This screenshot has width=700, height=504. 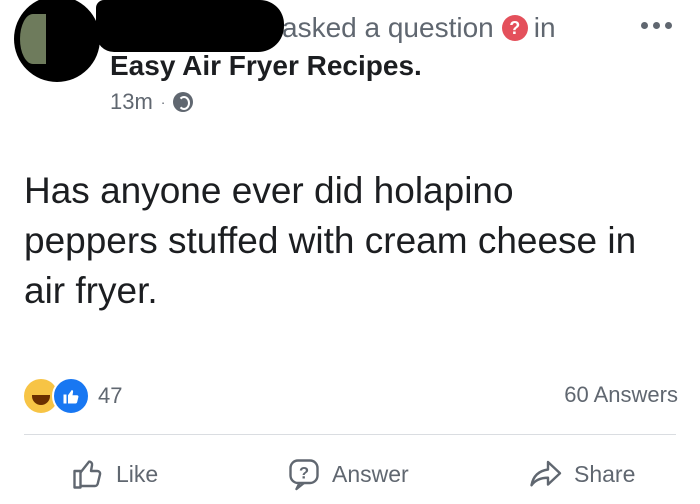 What do you see at coordinates (57, 41) in the screenshot?
I see `avatar` at bounding box center [57, 41].